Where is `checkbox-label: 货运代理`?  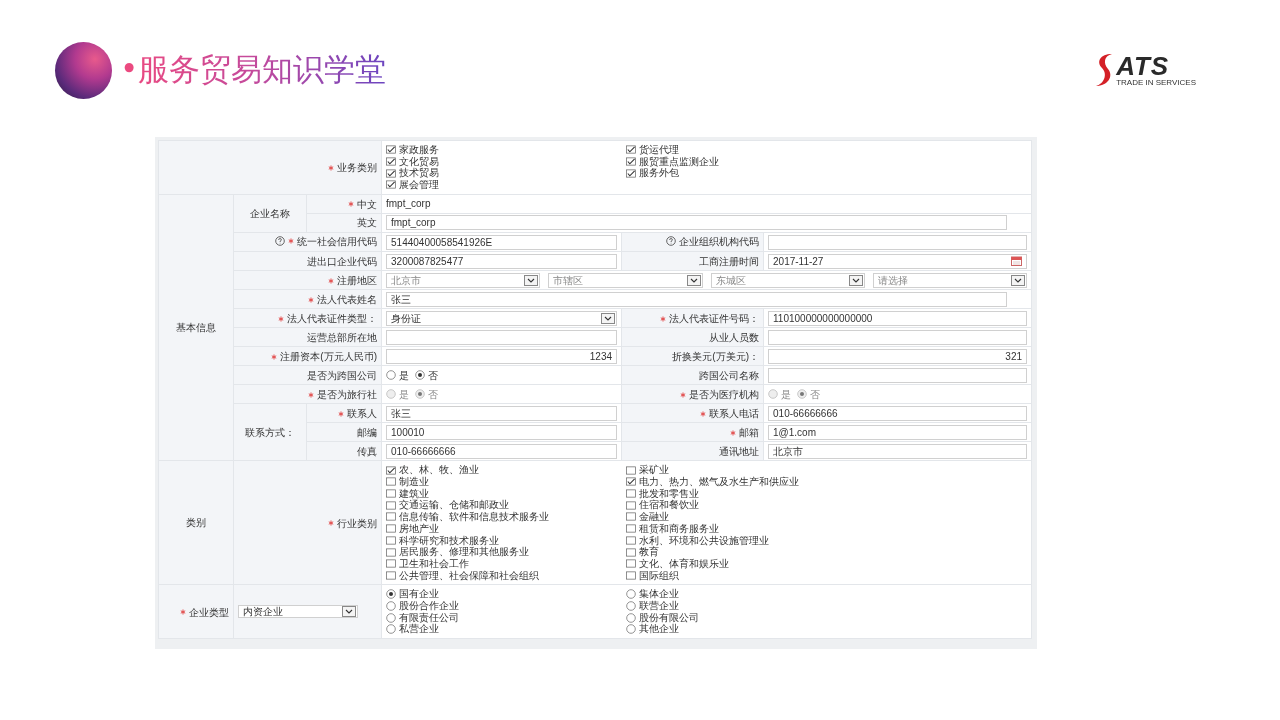
checkbox-label: 货运代理 is located at coordinates (659, 150).